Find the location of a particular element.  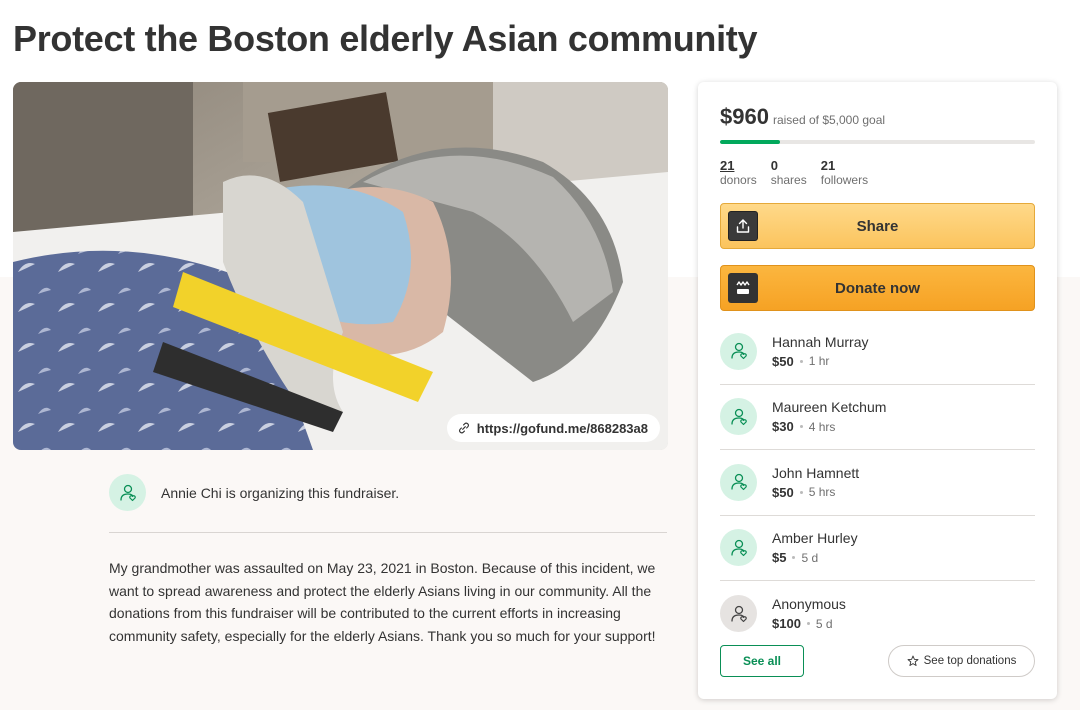

share-link-pill: https://gofund.me/868283a8 is located at coordinates (553, 428).